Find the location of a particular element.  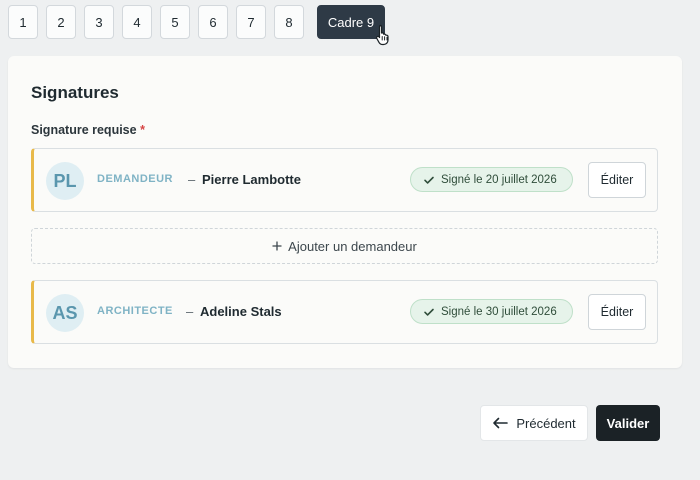

signer-name: Adeline Stals is located at coordinates (241, 311).